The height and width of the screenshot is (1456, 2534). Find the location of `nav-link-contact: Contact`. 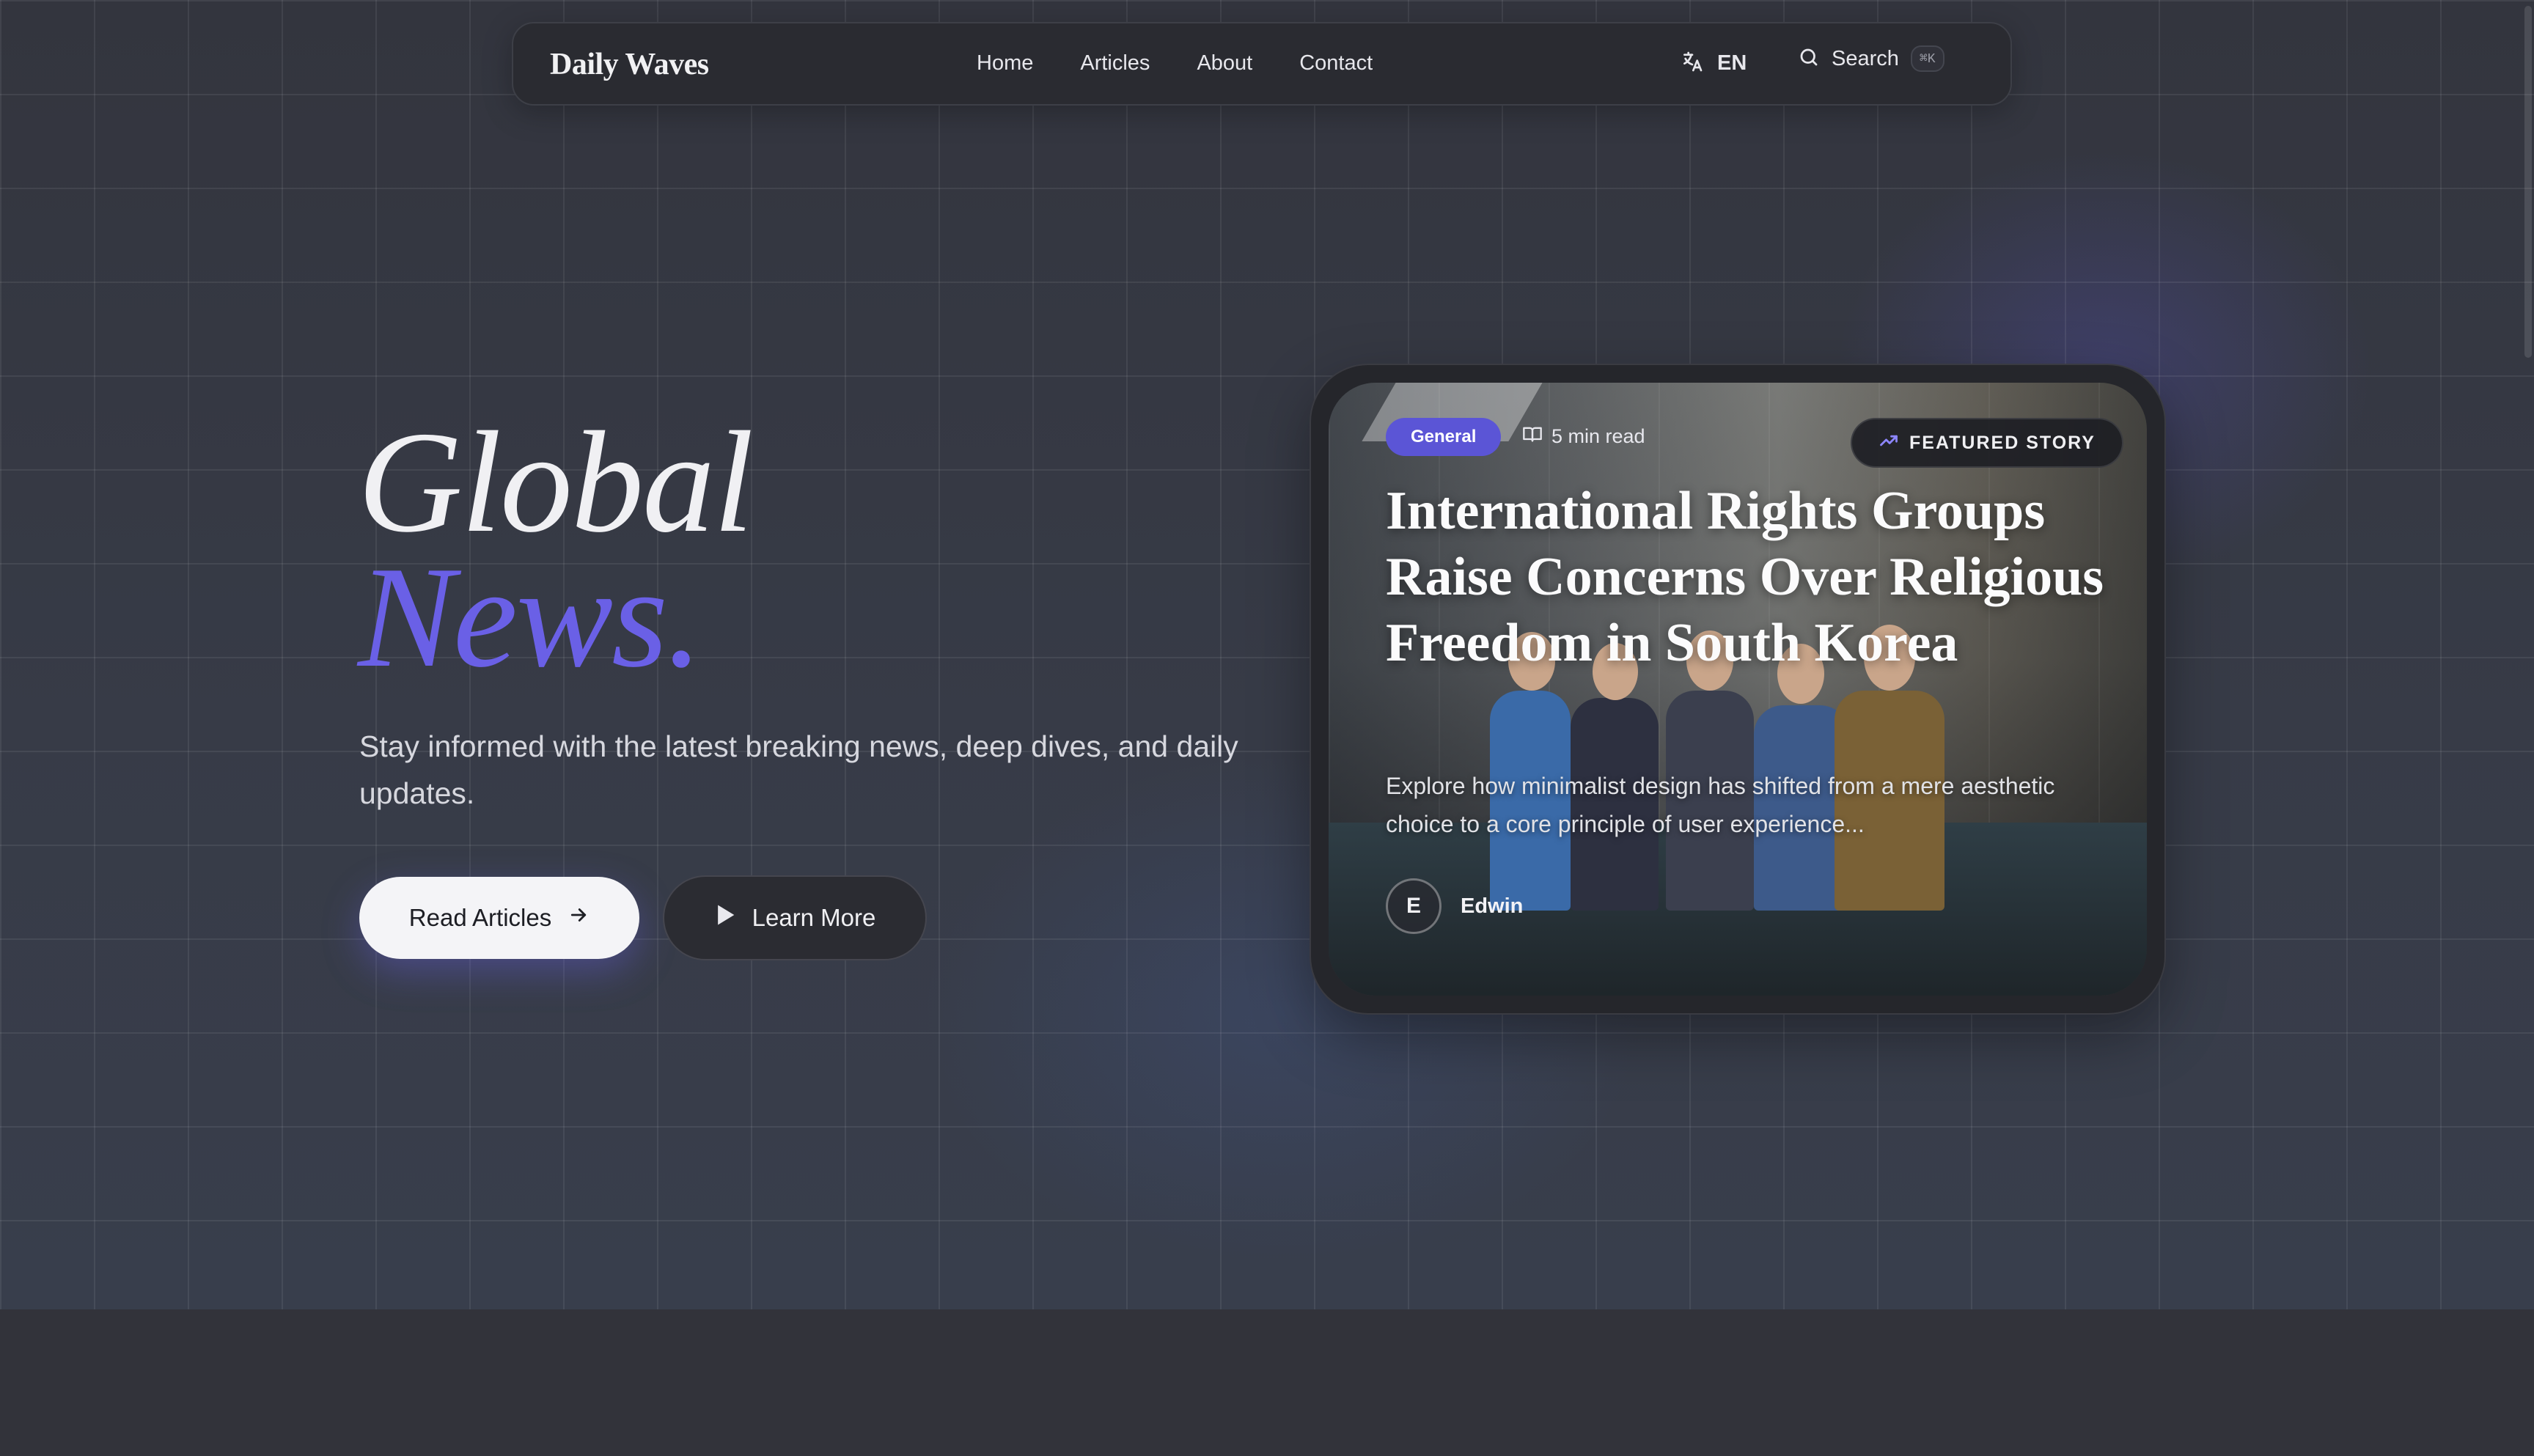

nav-link-contact: Contact is located at coordinates (1336, 63).